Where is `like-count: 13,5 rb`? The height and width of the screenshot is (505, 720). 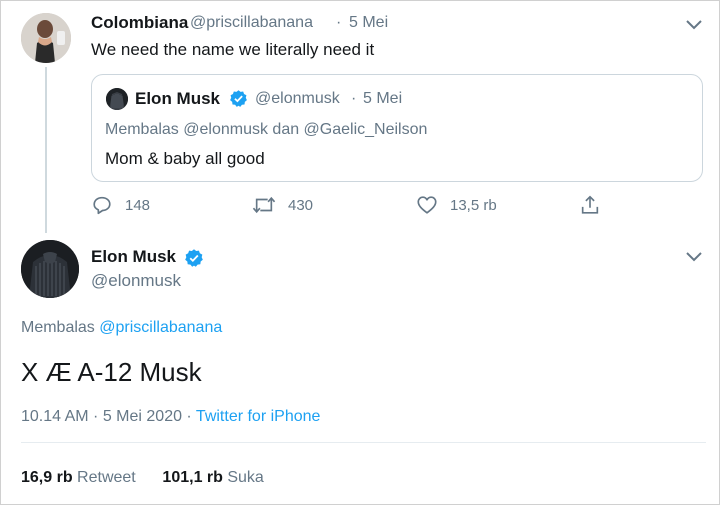
like-count: 13,5 rb is located at coordinates (473, 205).